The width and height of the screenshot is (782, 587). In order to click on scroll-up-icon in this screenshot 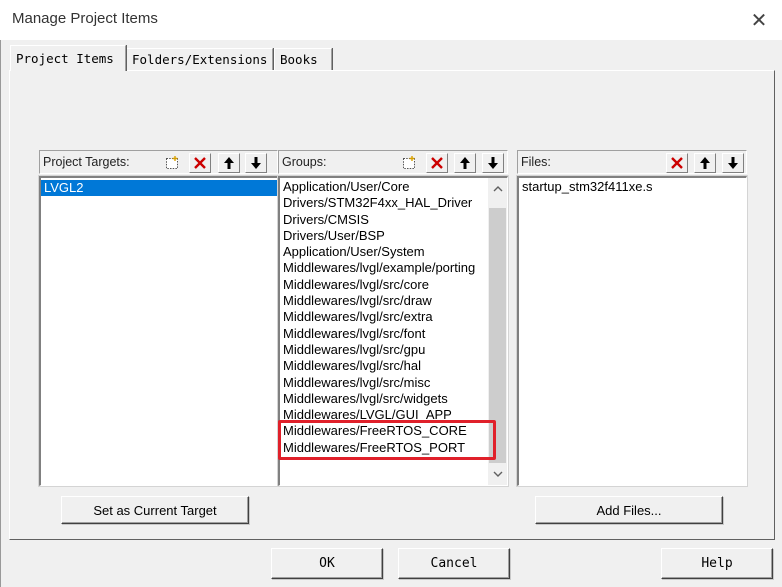, I will do `click(497, 189)`.